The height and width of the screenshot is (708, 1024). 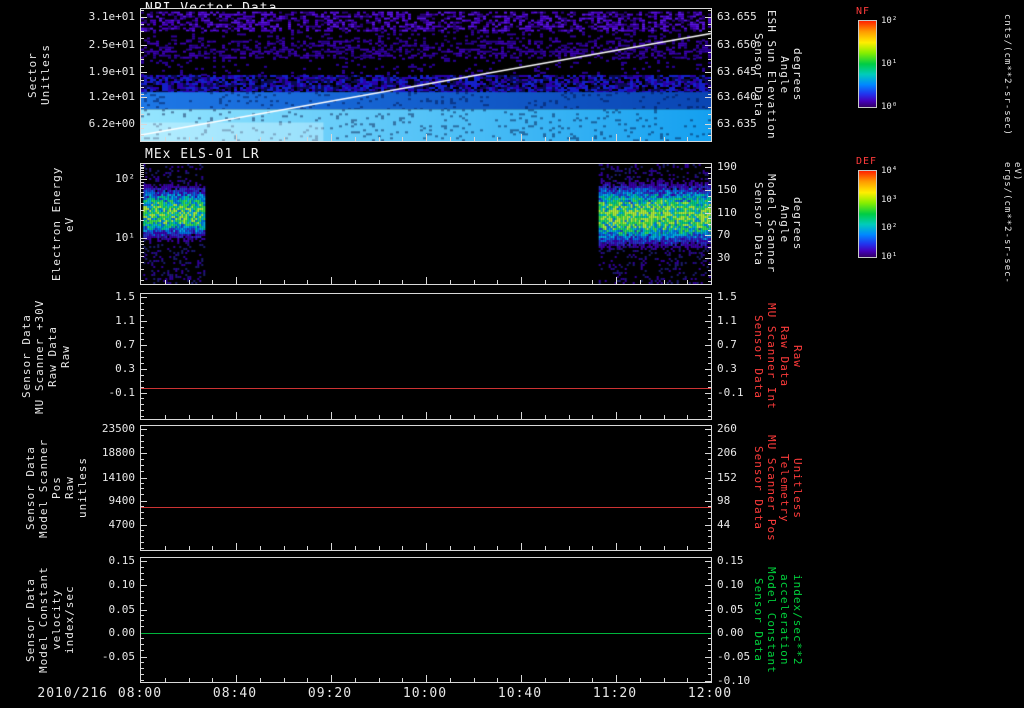 What do you see at coordinates (122, 525) in the screenshot?
I see `y-tick-label-left: 4700` at bounding box center [122, 525].